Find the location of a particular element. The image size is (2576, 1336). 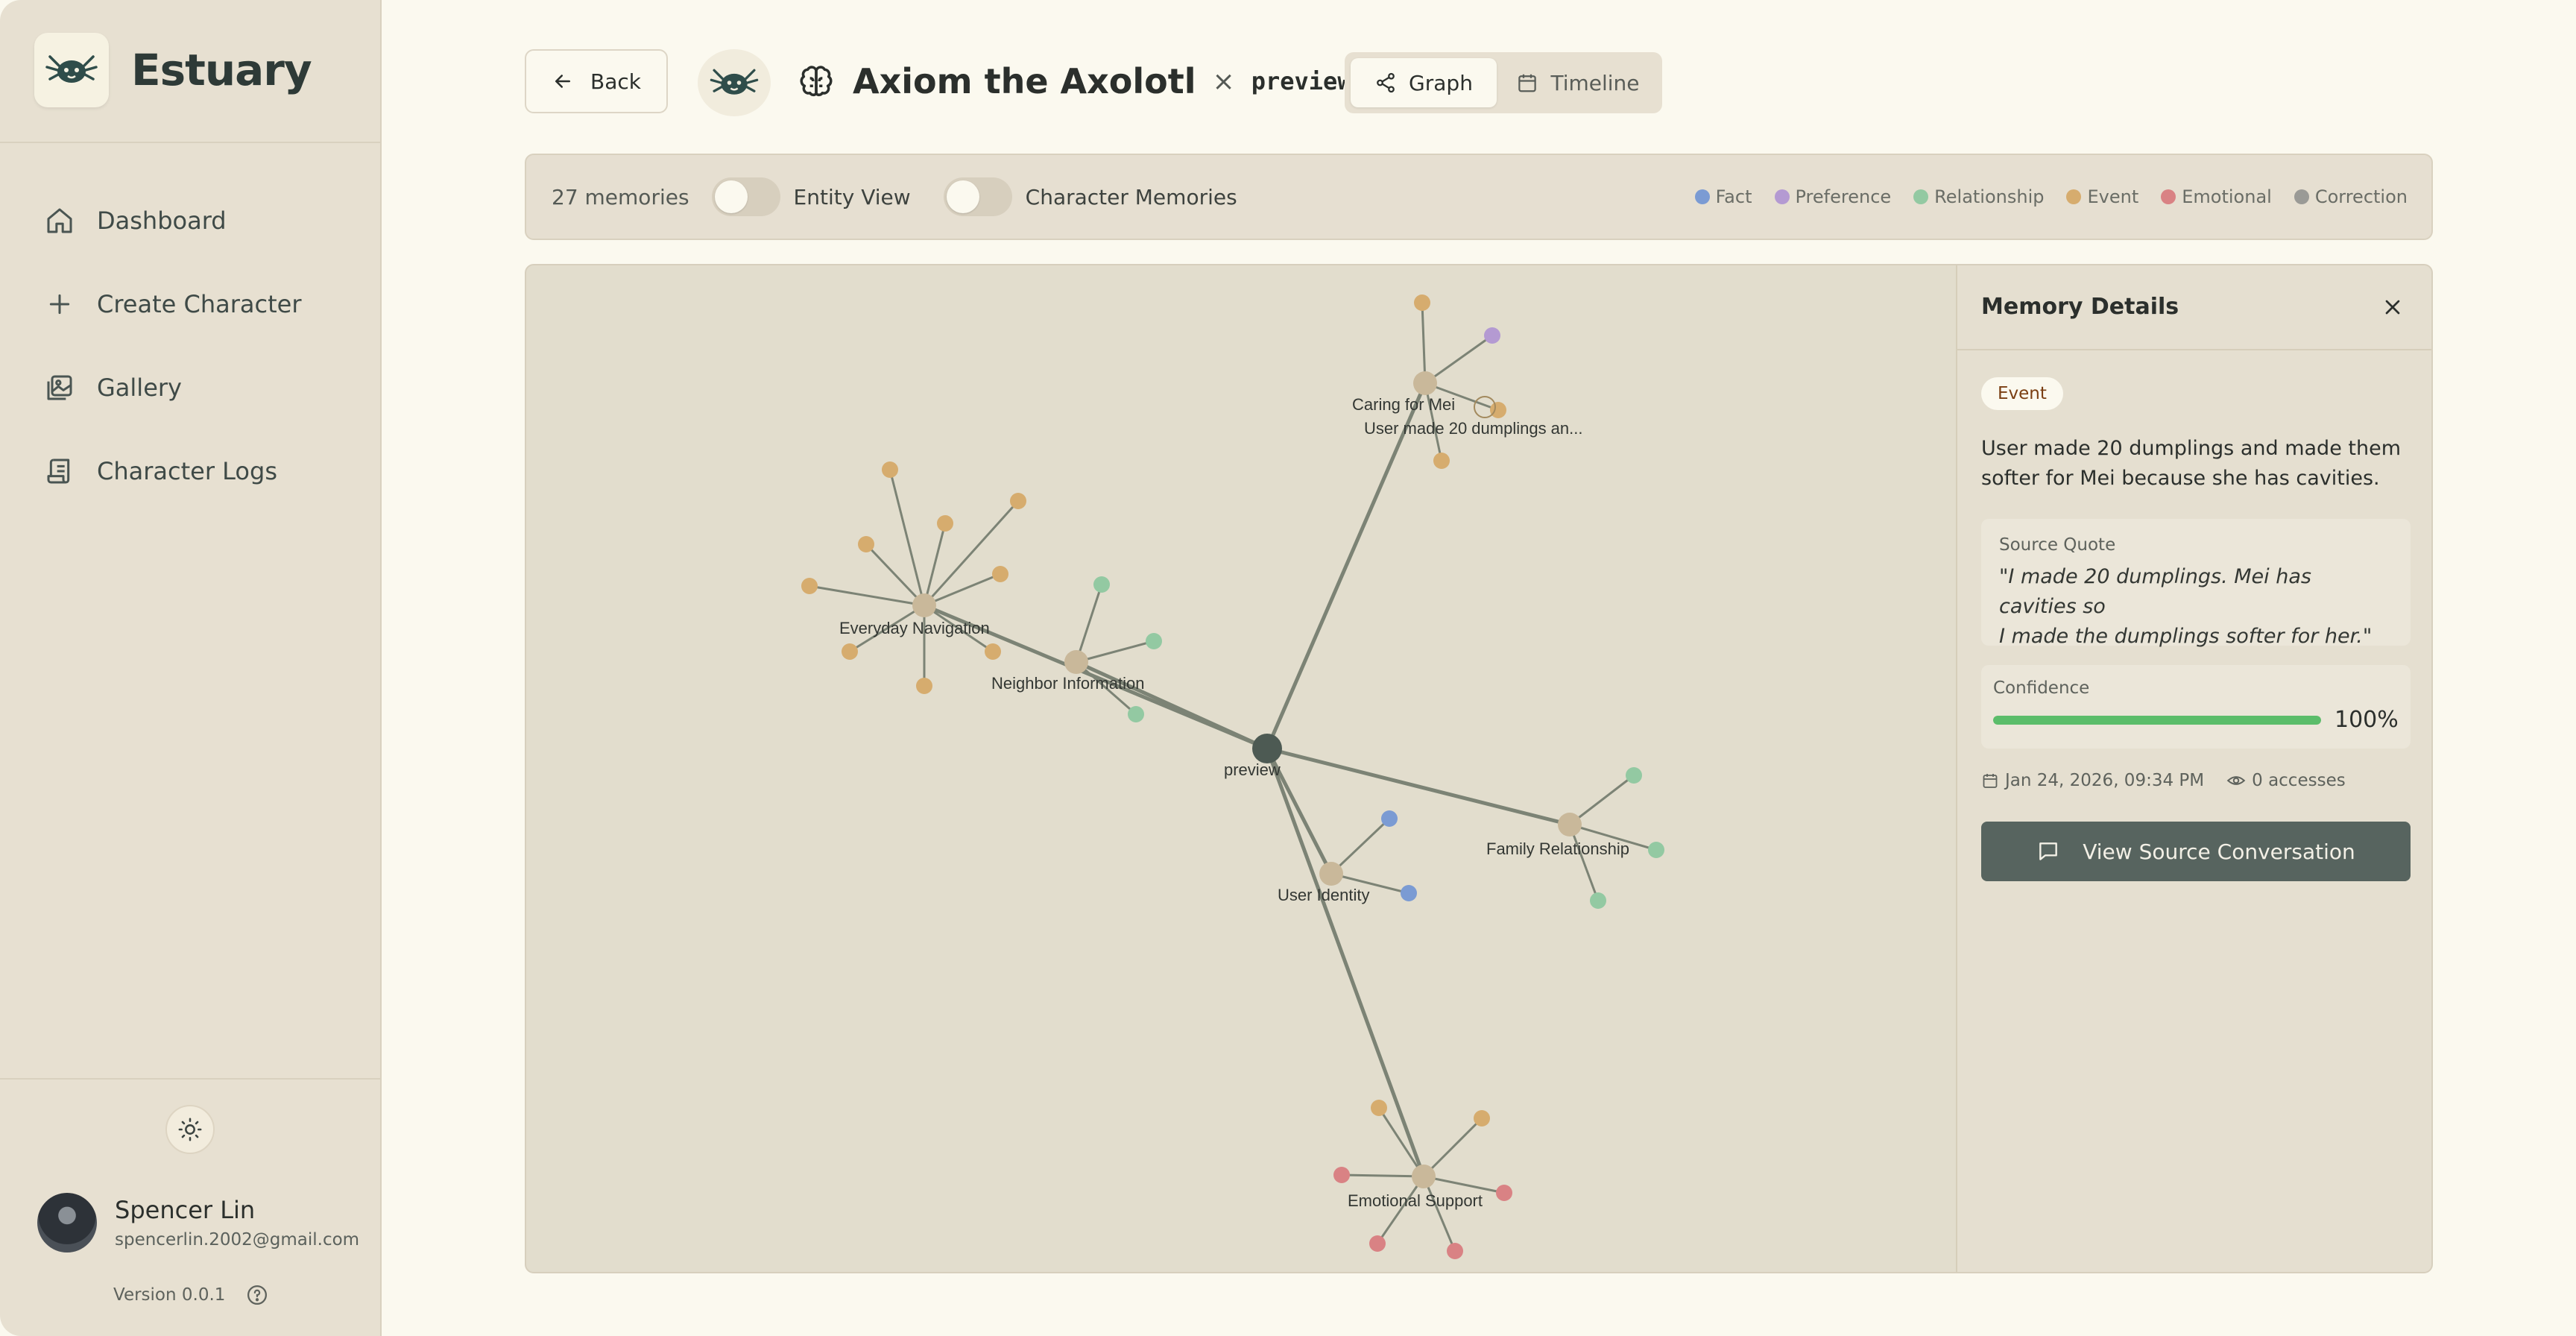

cluster-label: Family Relationship is located at coordinates (1557, 848).